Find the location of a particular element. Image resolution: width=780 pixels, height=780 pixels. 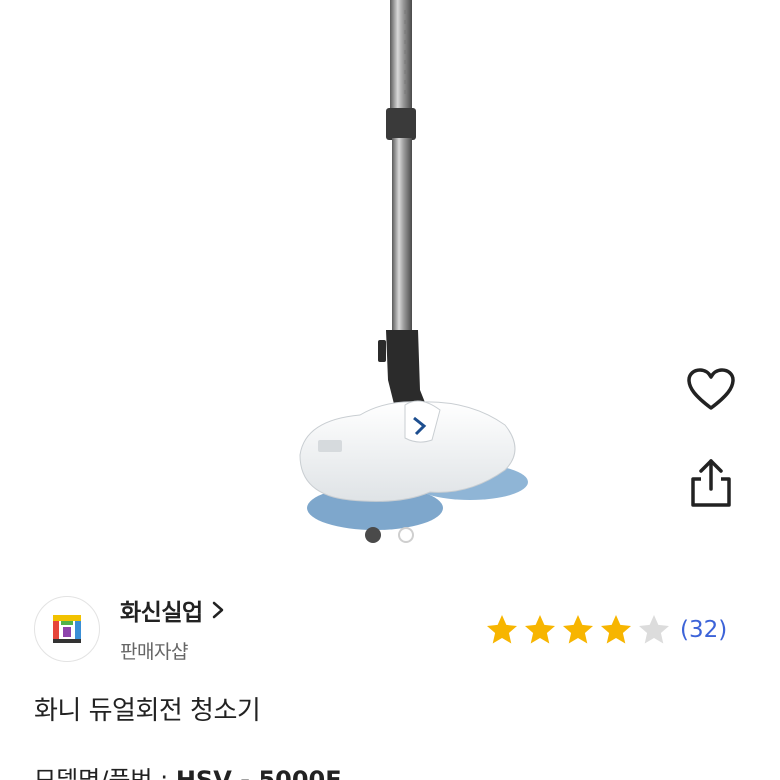

share-icon is located at coordinates (711, 483).